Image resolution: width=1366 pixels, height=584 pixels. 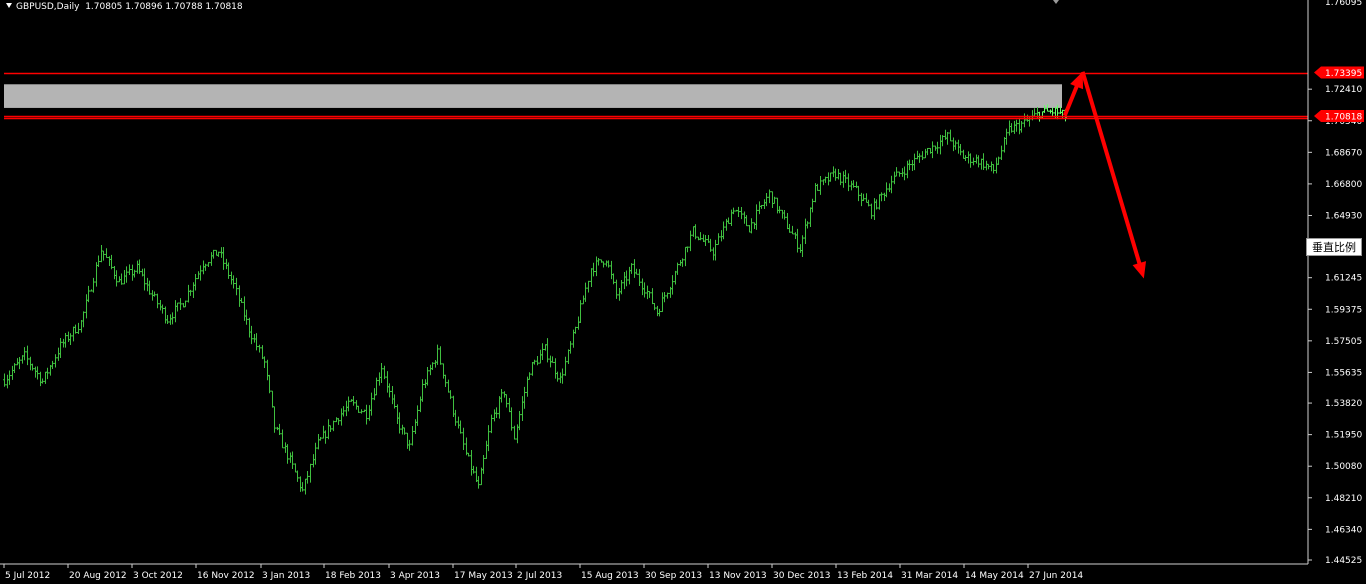 What do you see at coordinates (1343, 153) in the screenshot?
I see `y-tick-label: 1.68670` at bounding box center [1343, 153].